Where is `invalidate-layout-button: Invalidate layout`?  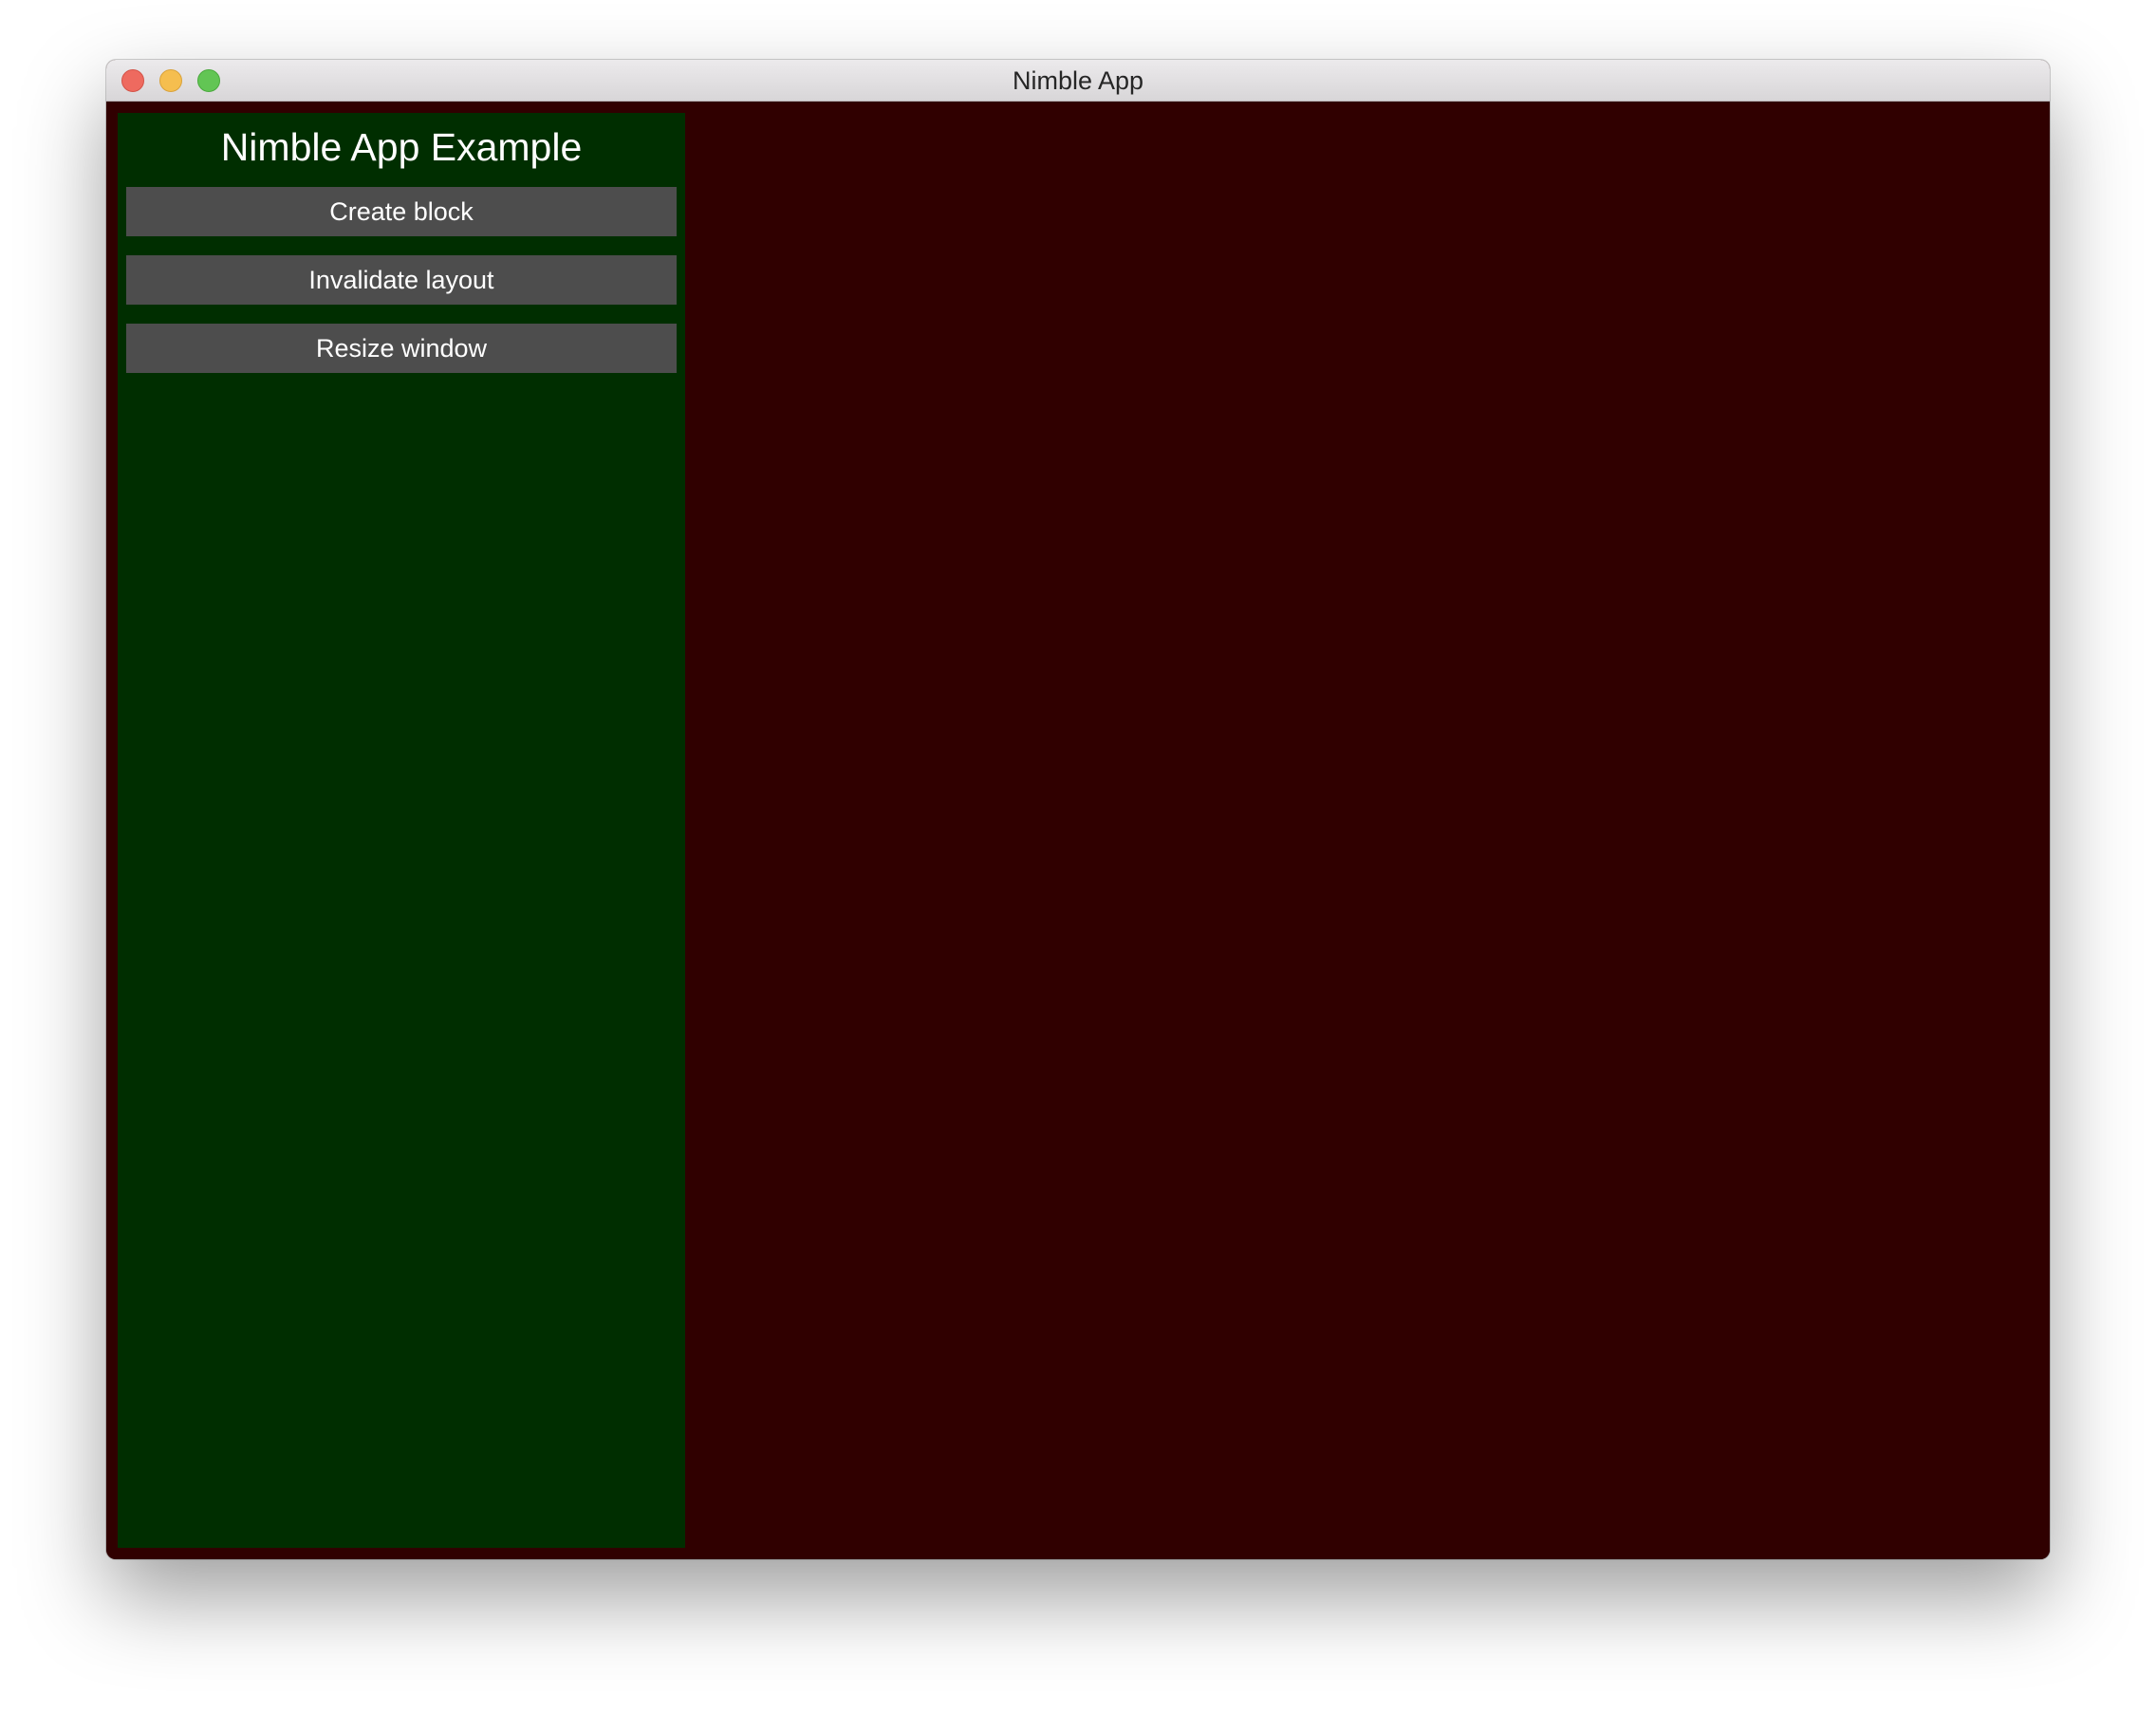 invalidate-layout-button: Invalidate layout is located at coordinates (401, 280).